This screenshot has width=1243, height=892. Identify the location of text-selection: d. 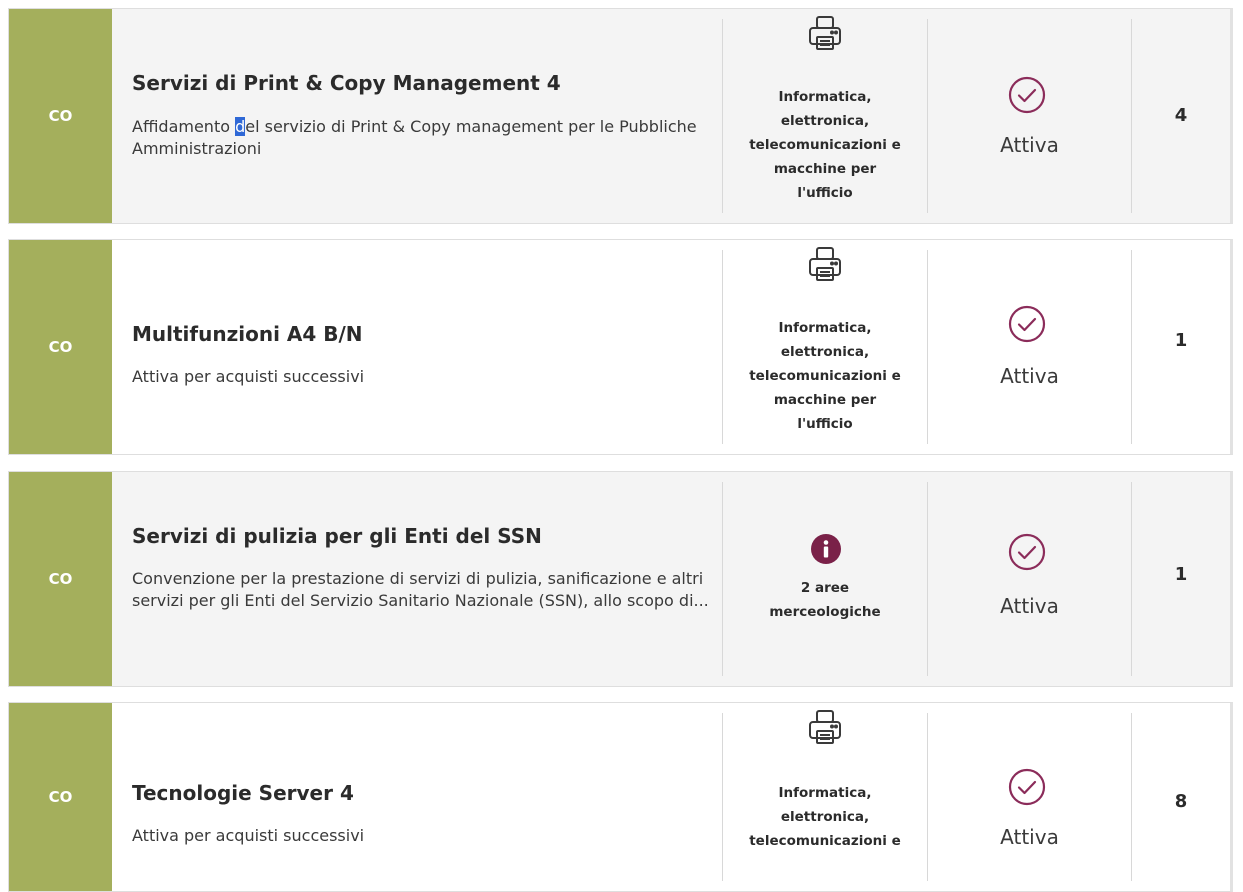
(240, 126).